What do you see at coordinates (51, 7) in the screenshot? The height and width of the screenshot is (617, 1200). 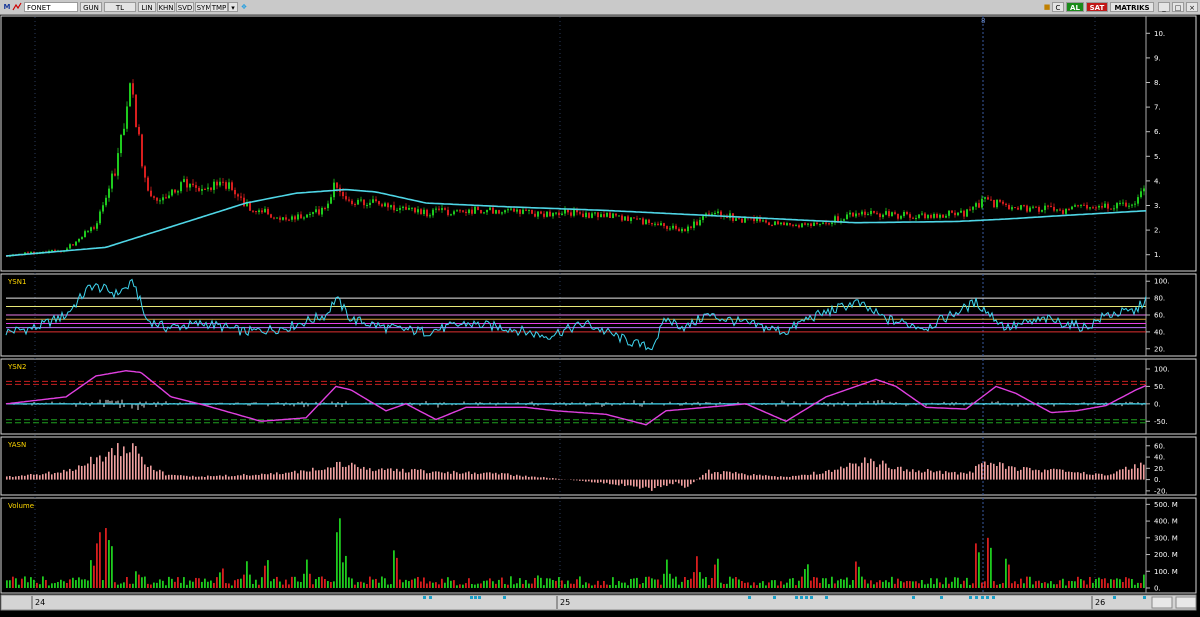 I see `symbol-input: FONET` at bounding box center [51, 7].